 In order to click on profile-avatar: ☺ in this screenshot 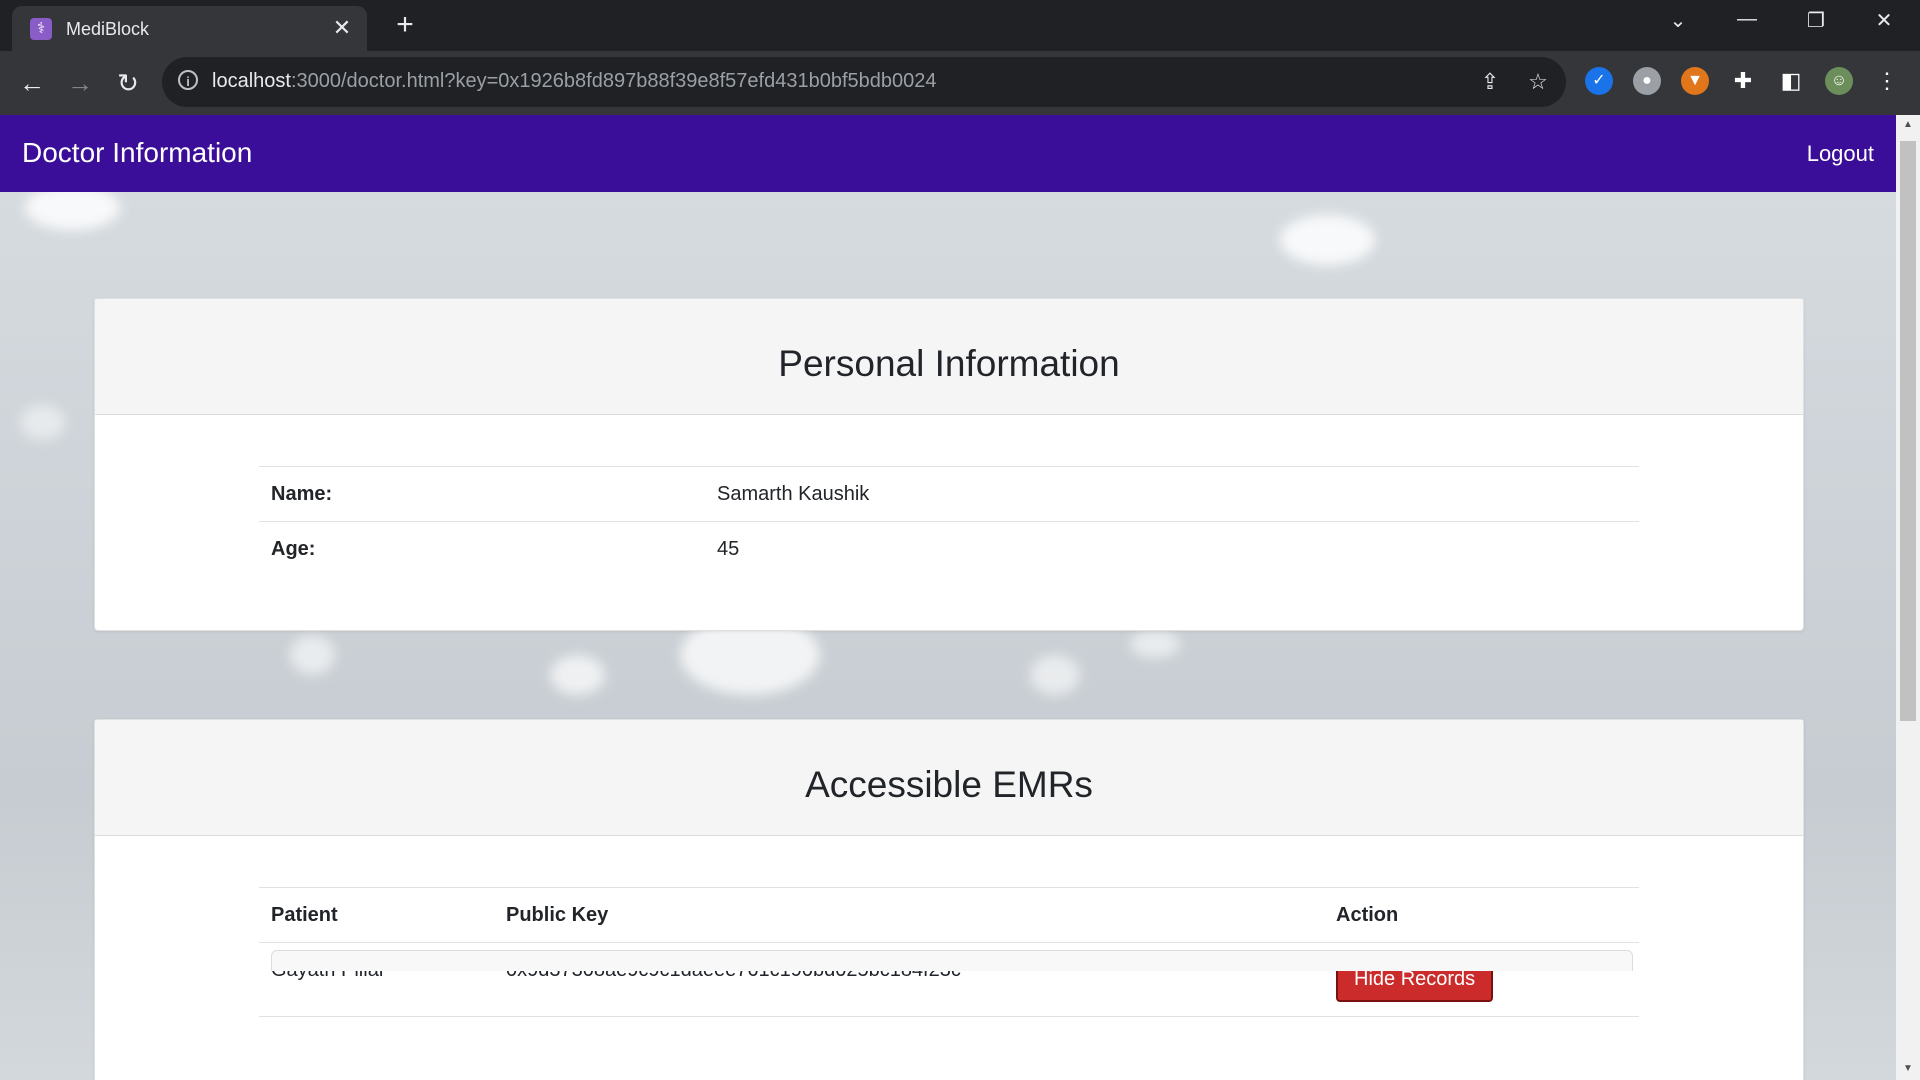, I will do `click(1839, 81)`.